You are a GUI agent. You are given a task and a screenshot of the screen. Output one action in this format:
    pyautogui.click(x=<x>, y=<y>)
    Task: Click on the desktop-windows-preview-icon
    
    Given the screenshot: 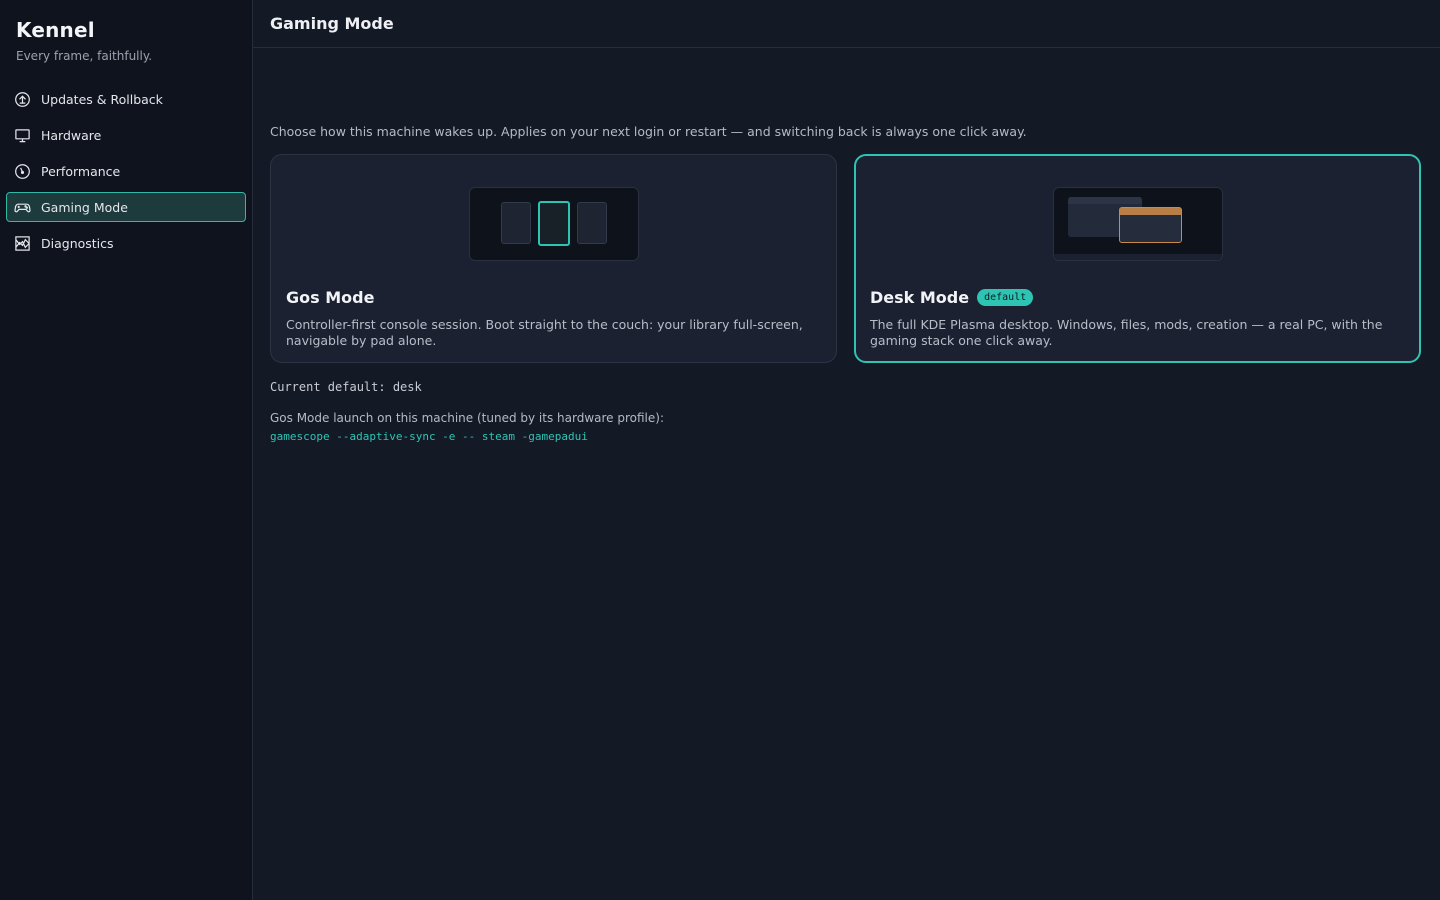 What is the action you would take?
    pyautogui.click(x=1138, y=224)
    